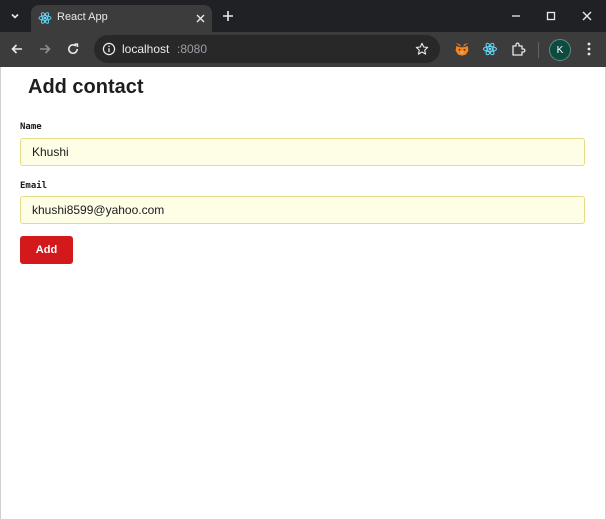  I want to click on url-host: localhost, so click(146, 49).